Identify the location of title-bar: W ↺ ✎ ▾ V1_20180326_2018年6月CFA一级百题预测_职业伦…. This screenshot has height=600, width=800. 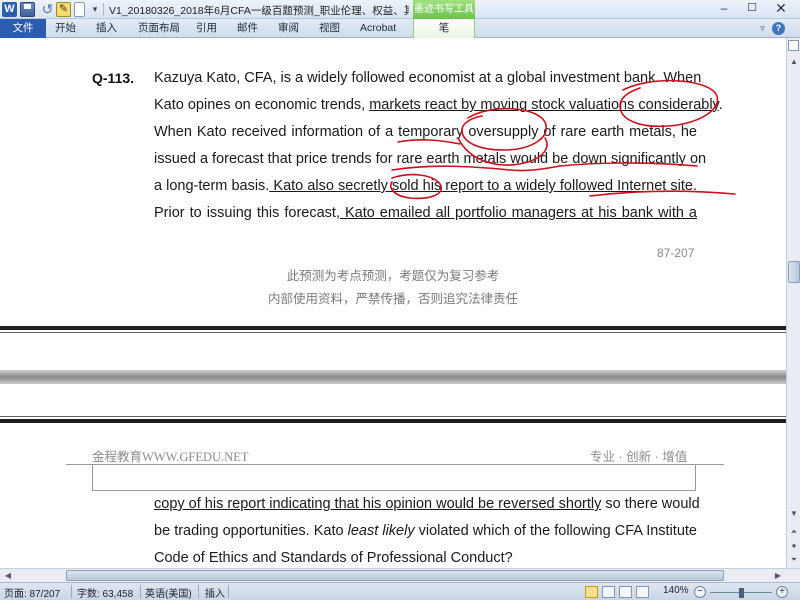
(400, 9).